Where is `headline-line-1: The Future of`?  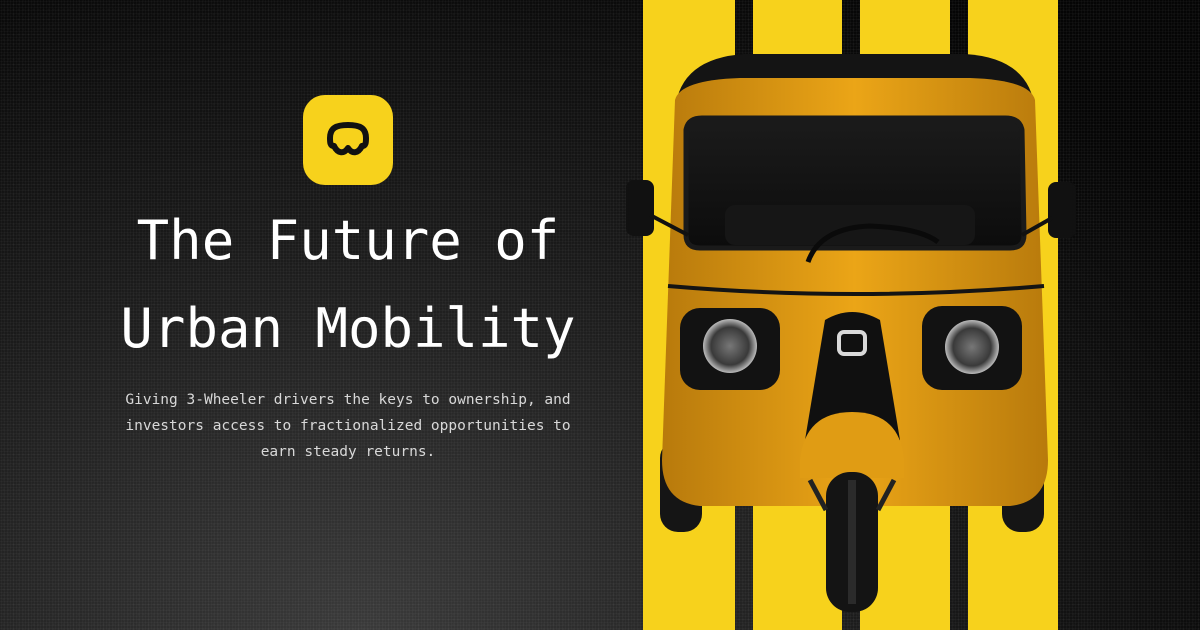 headline-line-1: The Future of is located at coordinates (348, 240).